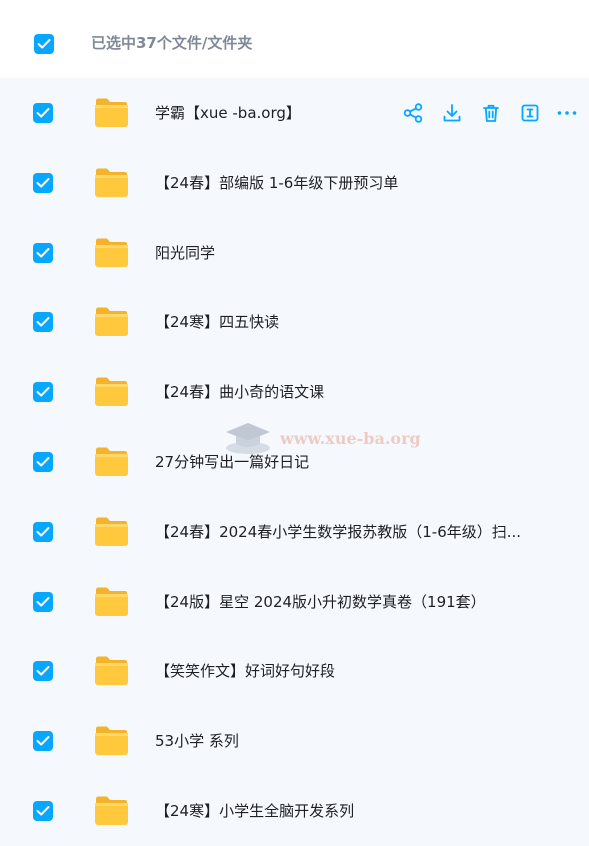 Image resolution: width=589 pixels, height=846 pixels. I want to click on file-row: 【24寒】四五快读, so click(294, 322).